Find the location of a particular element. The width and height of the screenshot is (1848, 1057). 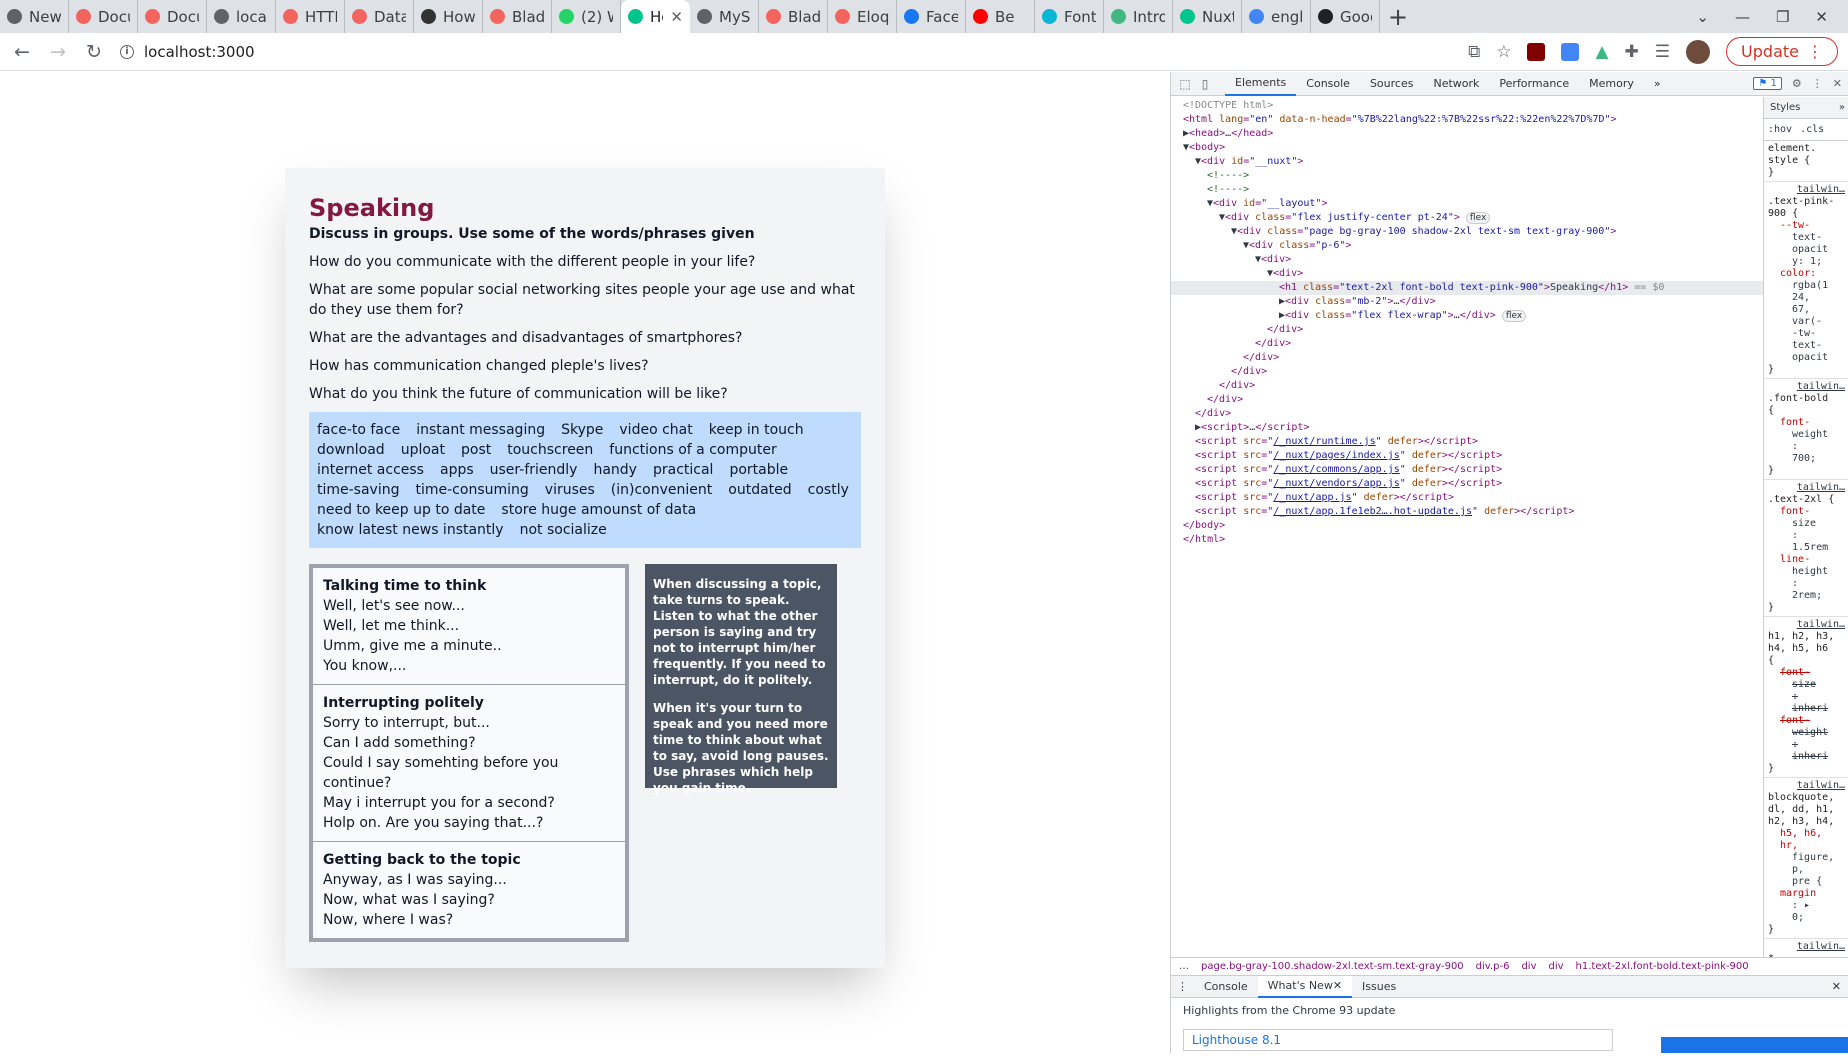

forward-icon: → is located at coordinates (58, 52).